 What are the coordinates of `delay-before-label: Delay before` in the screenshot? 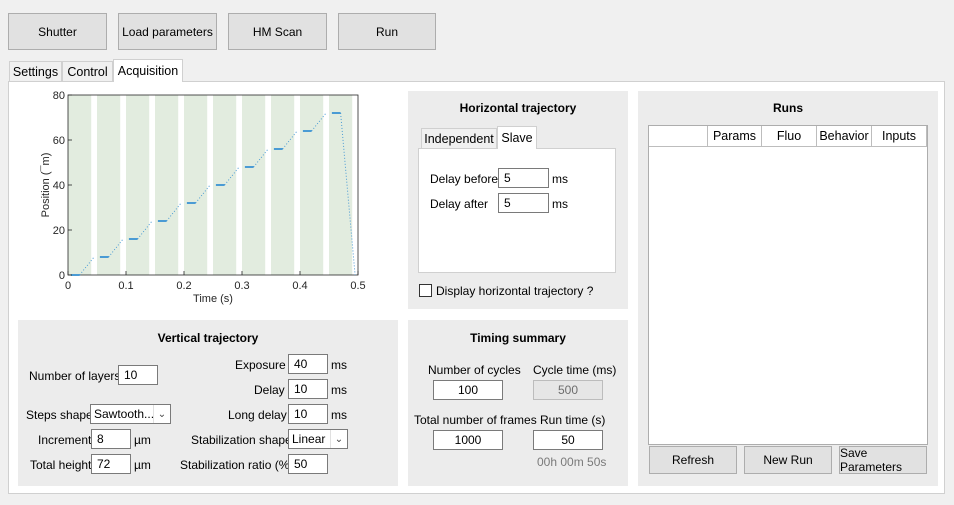 It's located at (464, 179).